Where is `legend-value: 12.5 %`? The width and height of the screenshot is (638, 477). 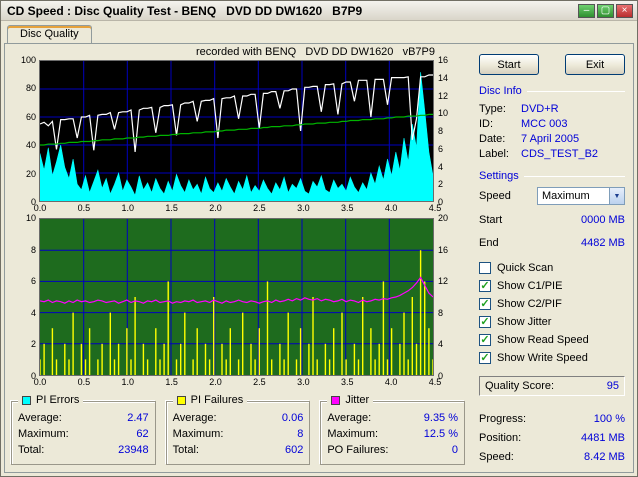
legend-value: 12.5 % is located at coordinates (441, 434).